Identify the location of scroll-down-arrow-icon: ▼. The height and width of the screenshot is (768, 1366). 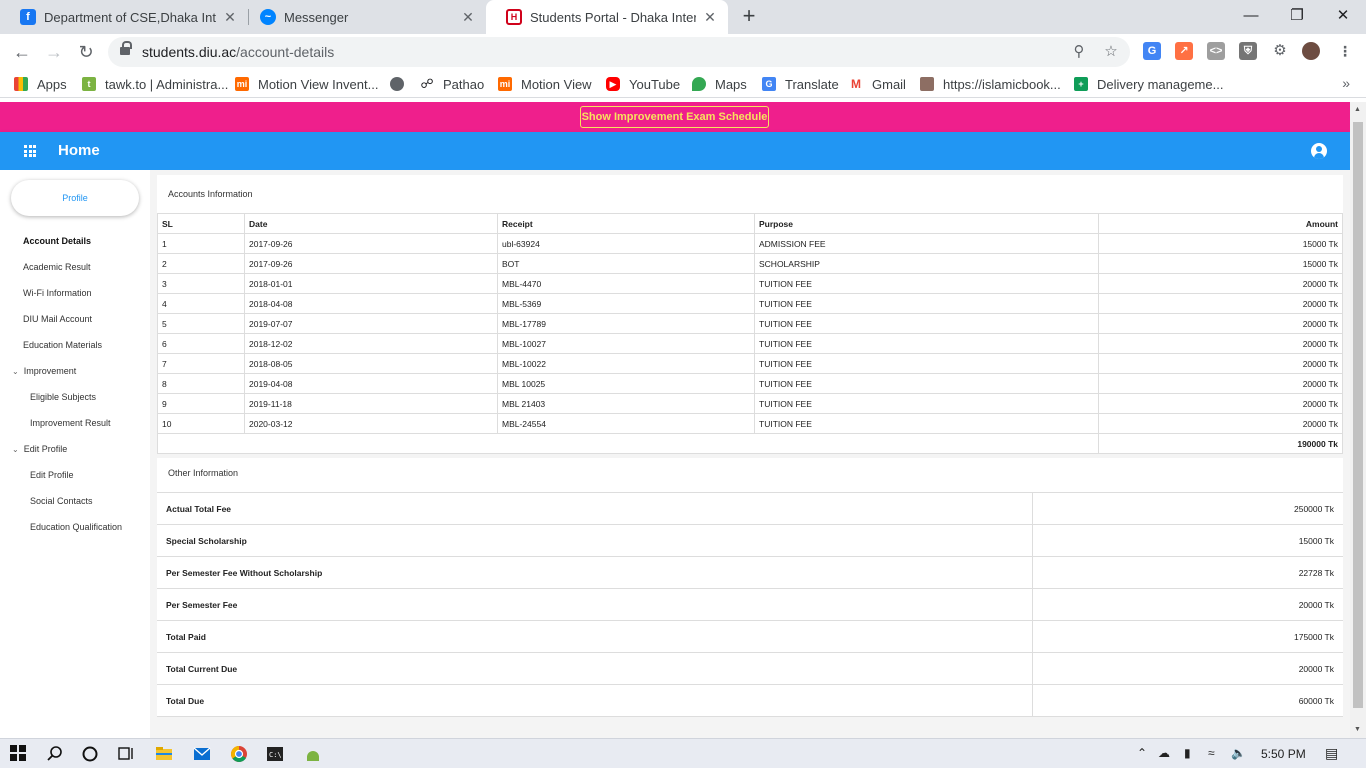
(1357, 729).